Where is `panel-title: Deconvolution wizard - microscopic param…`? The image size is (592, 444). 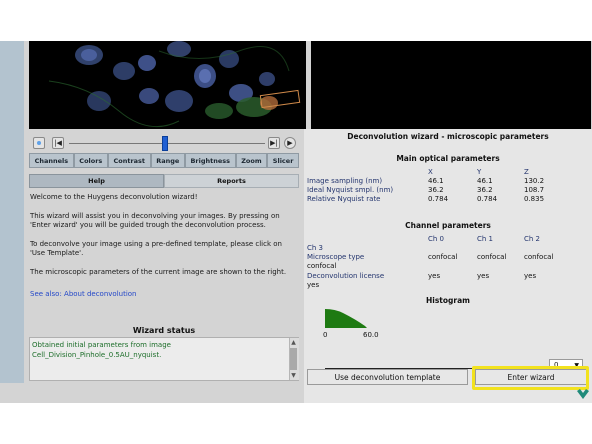
panel-title: Deconvolution wizard - microscopic param… is located at coordinates (448, 136).